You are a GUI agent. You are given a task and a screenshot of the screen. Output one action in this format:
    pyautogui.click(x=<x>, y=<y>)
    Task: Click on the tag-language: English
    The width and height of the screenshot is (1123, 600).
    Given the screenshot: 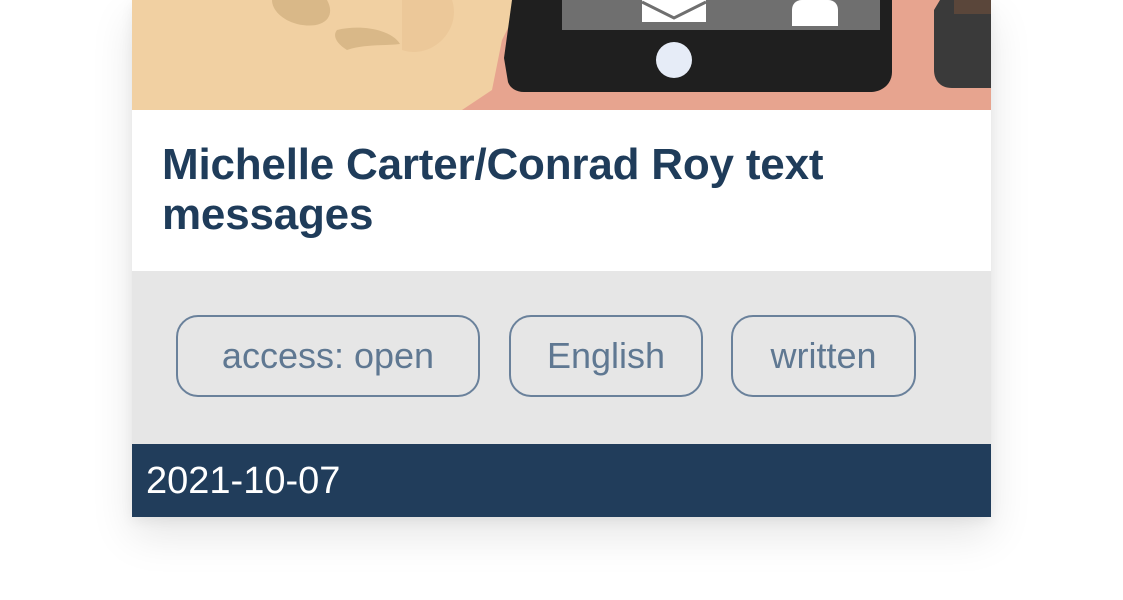 What is the action you would take?
    pyautogui.click(x=606, y=356)
    